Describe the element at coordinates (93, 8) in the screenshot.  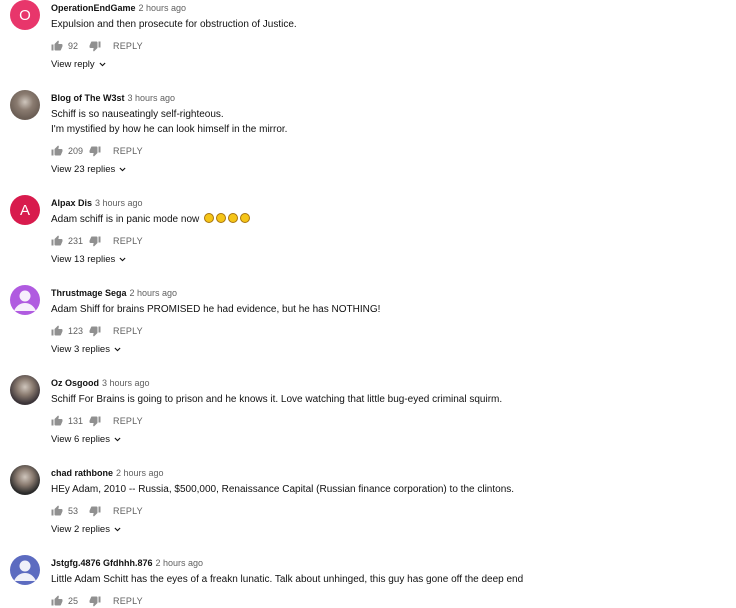
I see `author-name: OperationEndGame` at that location.